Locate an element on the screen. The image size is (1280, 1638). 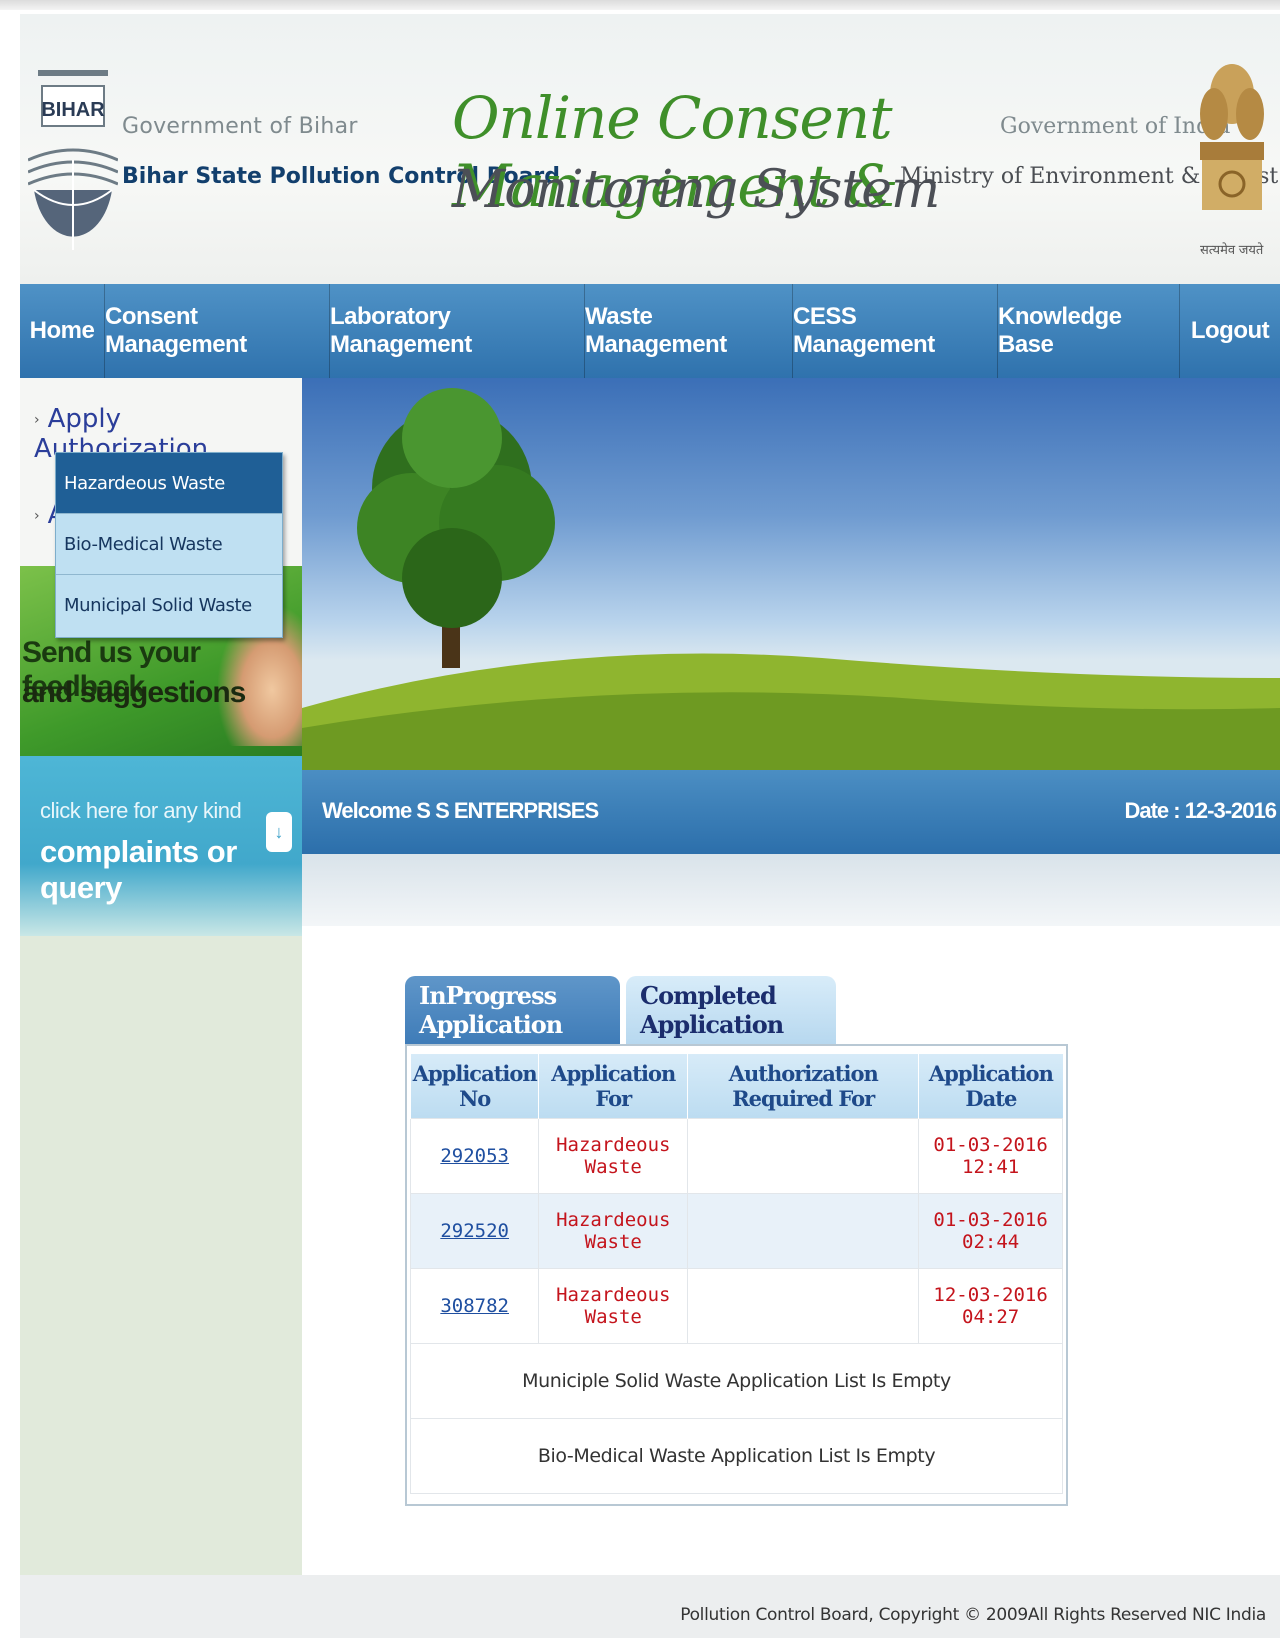
menu-item-hazardous-waste: Hazardeous Waste is located at coordinates (169, 483).